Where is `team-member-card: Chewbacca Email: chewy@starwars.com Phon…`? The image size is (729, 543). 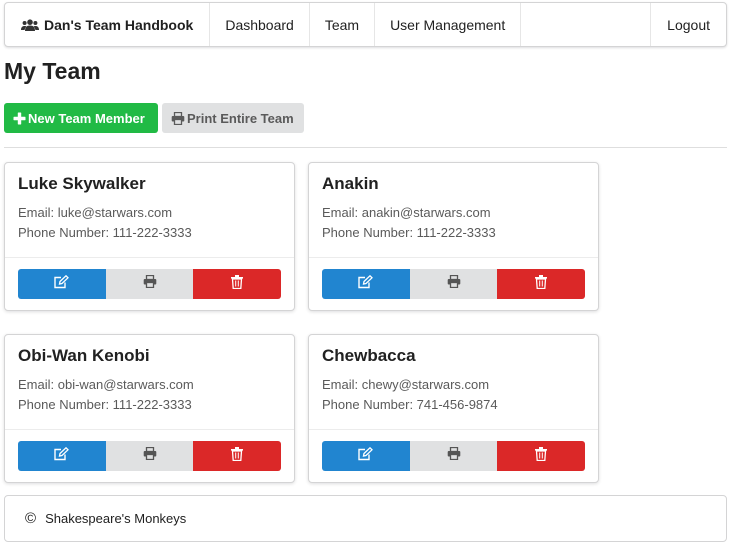 team-member-card: Chewbacca Email: chewy@starwars.com Phon… is located at coordinates (453, 408).